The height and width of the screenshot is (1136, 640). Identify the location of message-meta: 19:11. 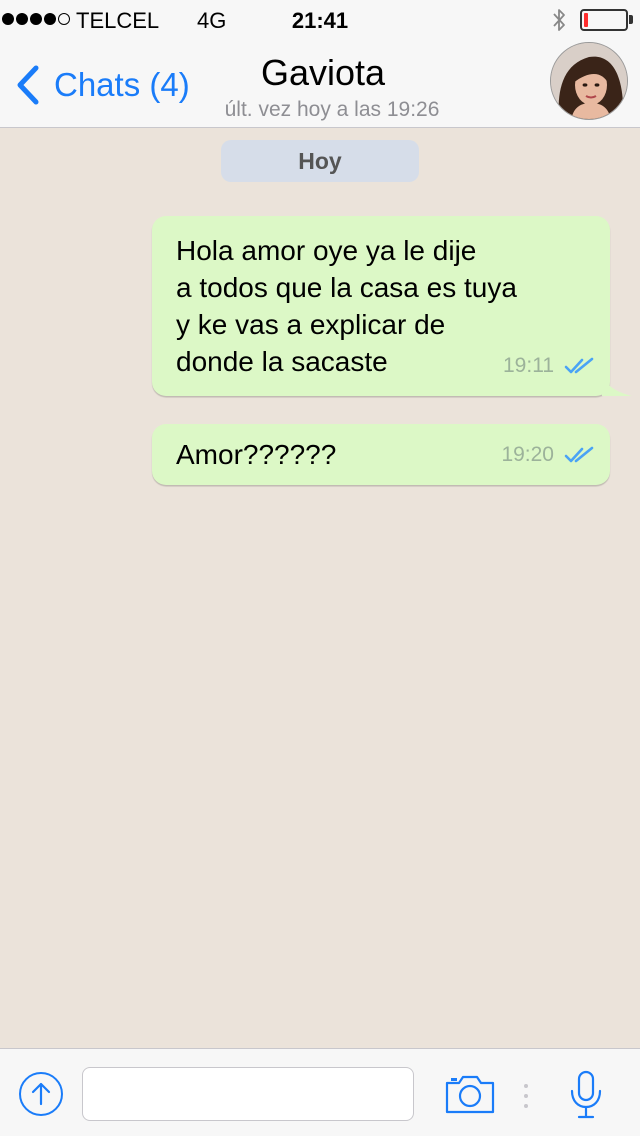
(549, 365).